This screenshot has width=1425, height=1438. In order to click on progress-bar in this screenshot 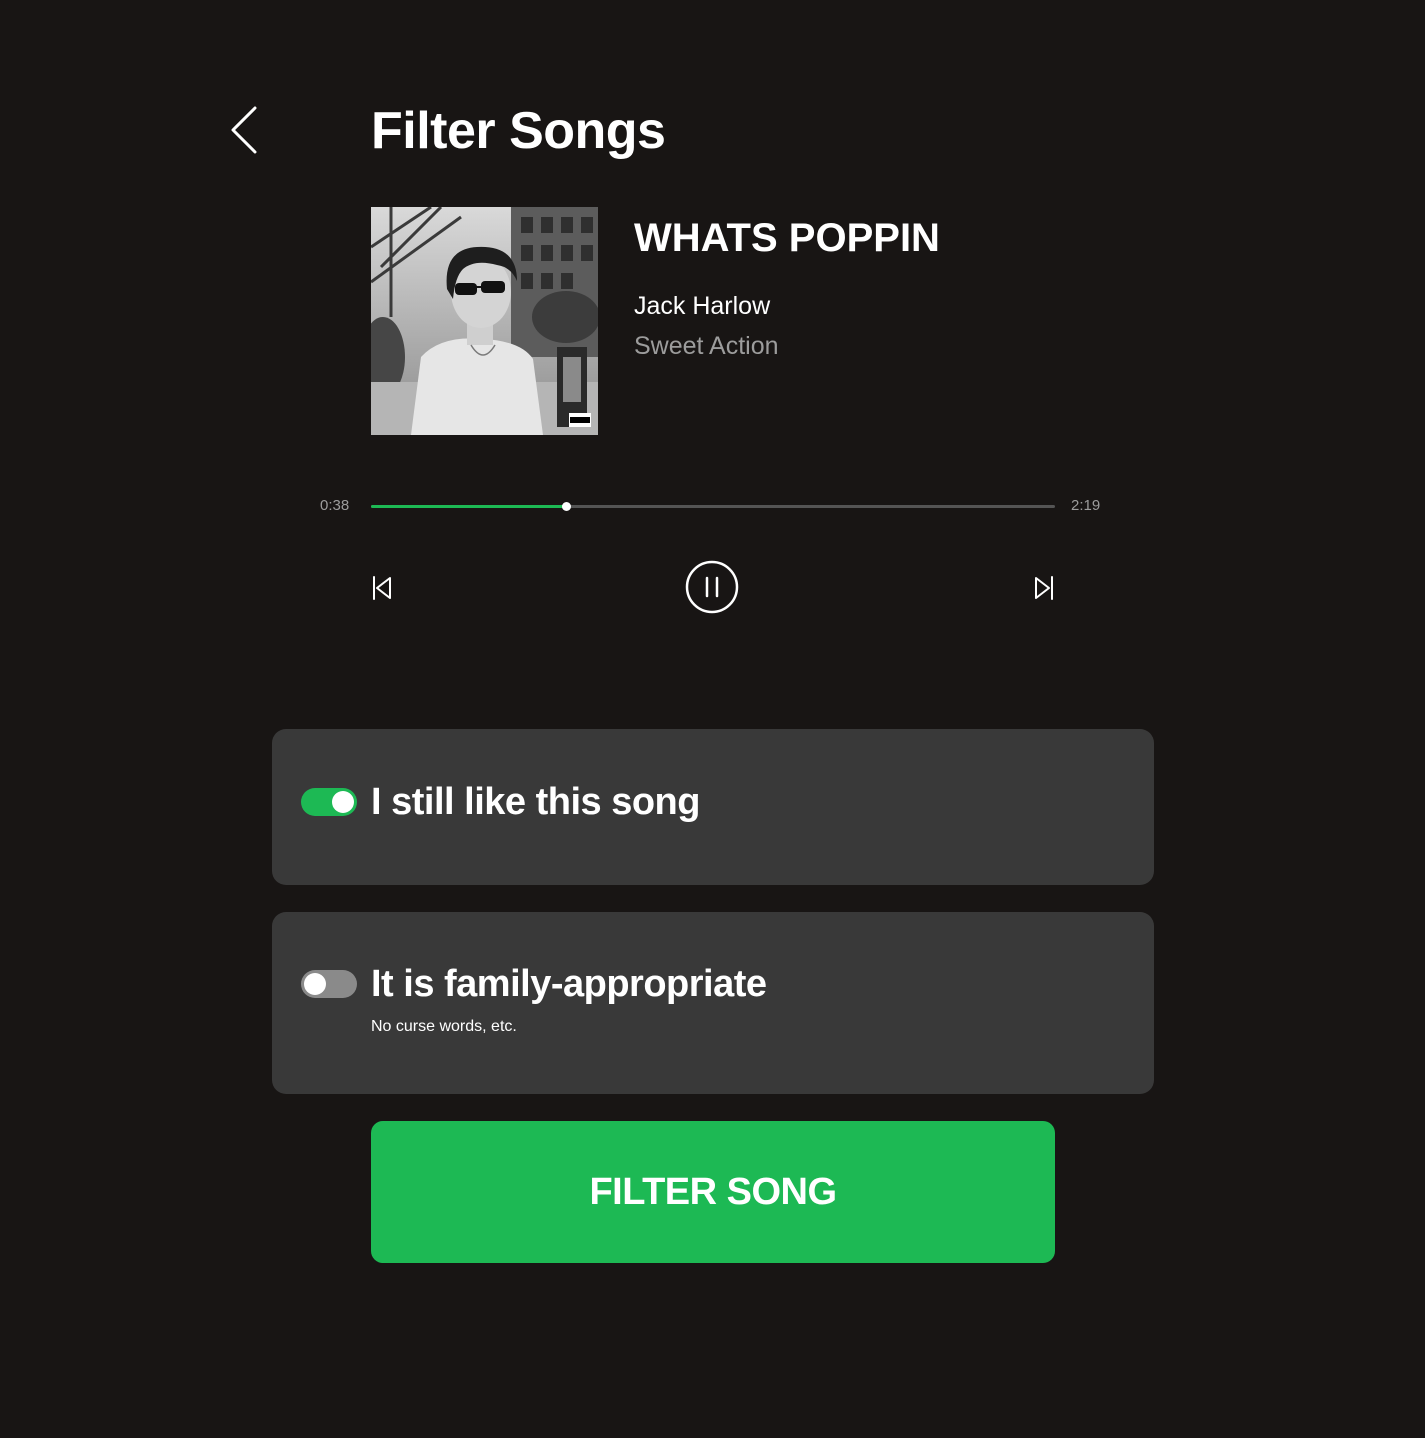, I will do `click(713, 506)`.